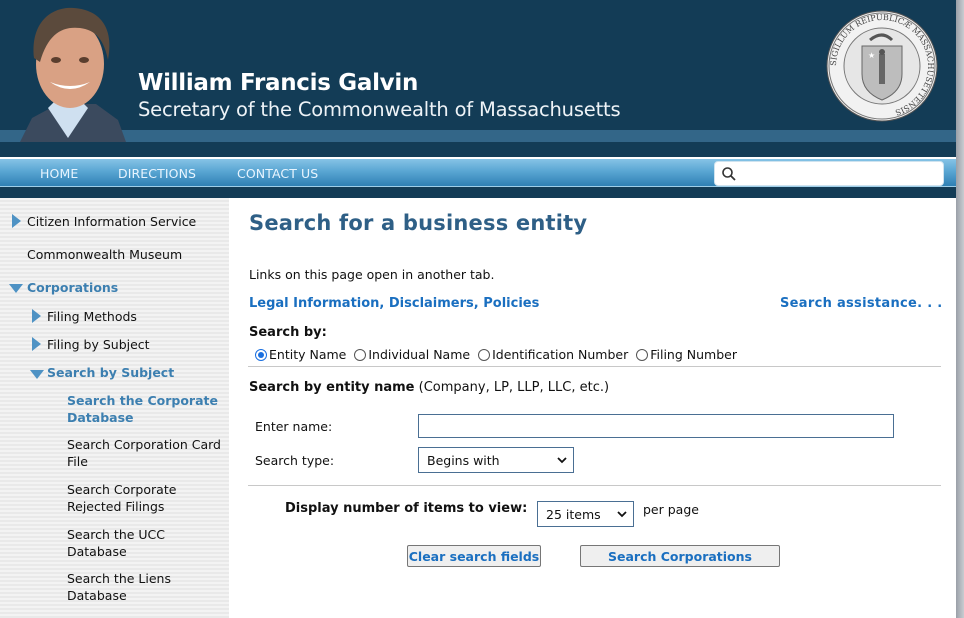  What do you see at coordinates (277, 173) in the screenshot?
I see `nav-contact-us: CONTACT US` at bounding box center [277, 173].